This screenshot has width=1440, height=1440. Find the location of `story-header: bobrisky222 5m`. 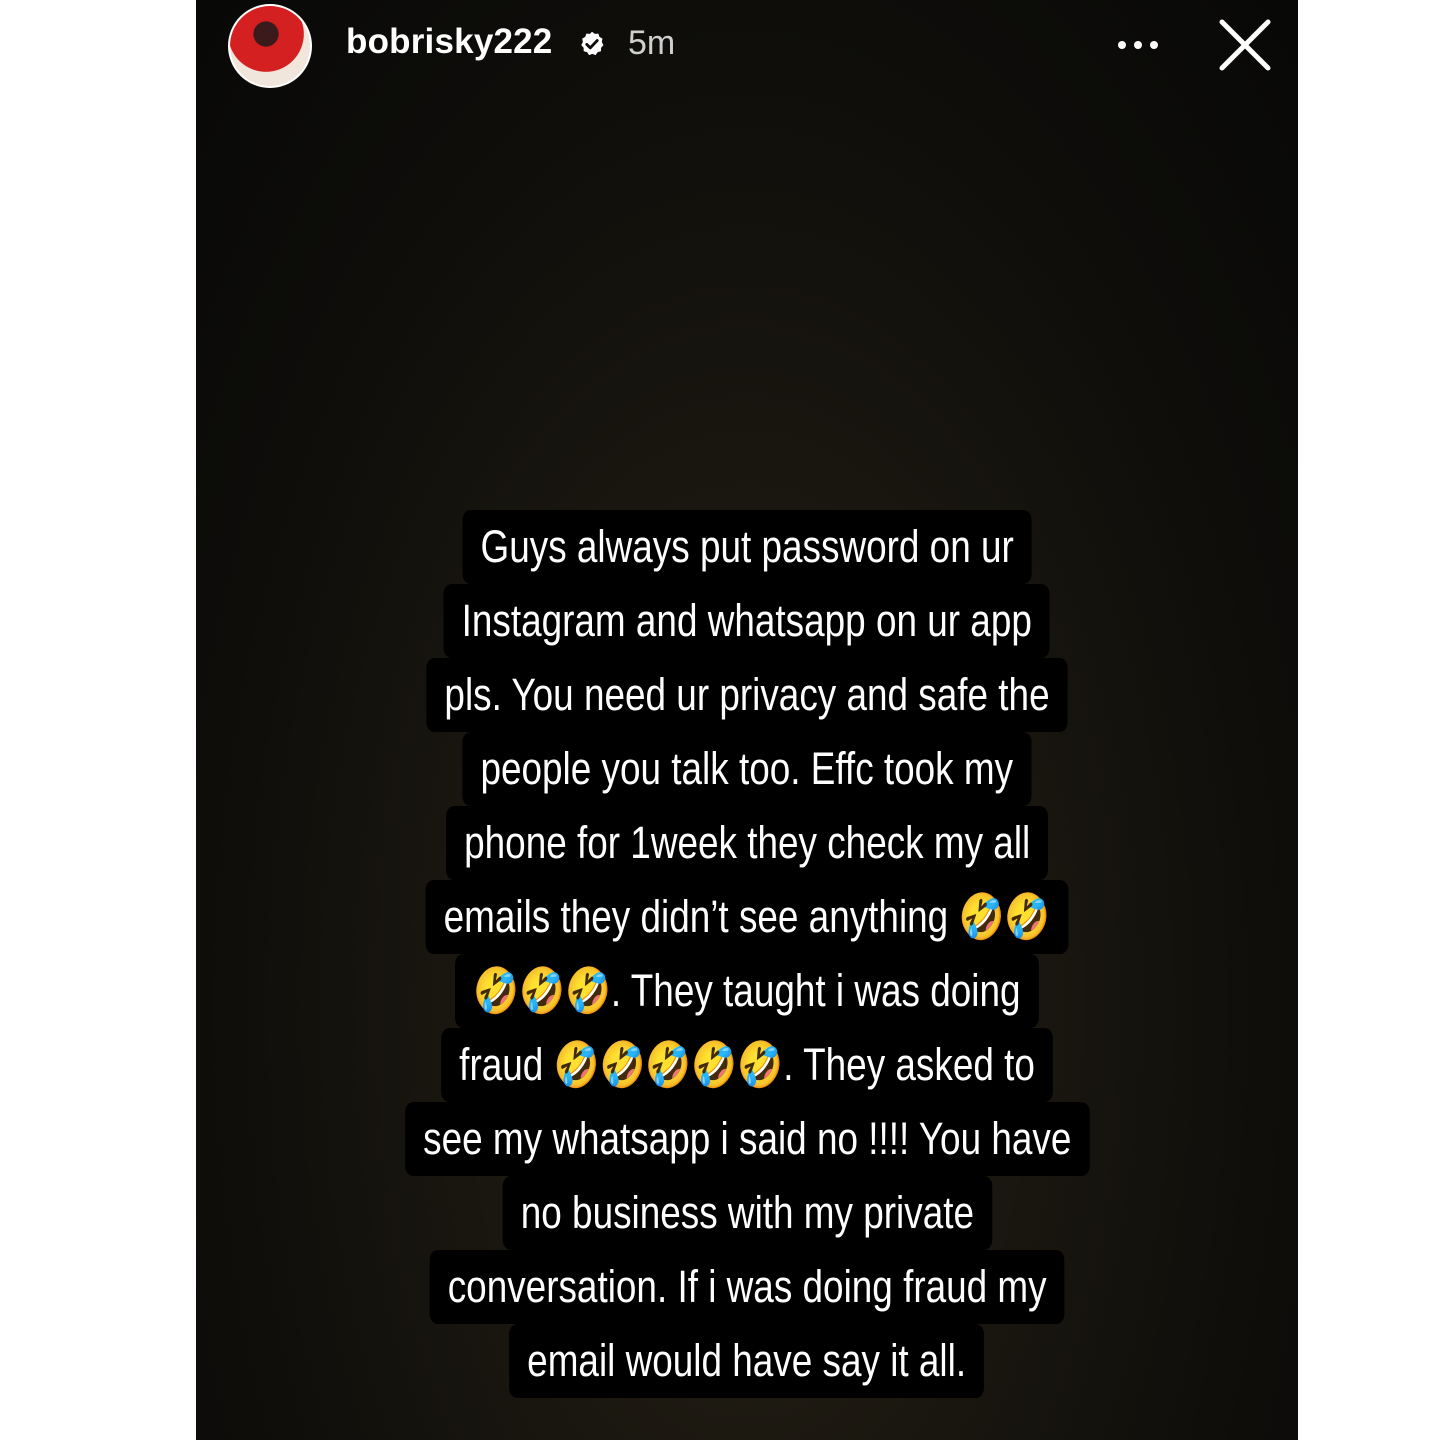

story-header: bobrisky222 5m is located at coordinates (747, 46).